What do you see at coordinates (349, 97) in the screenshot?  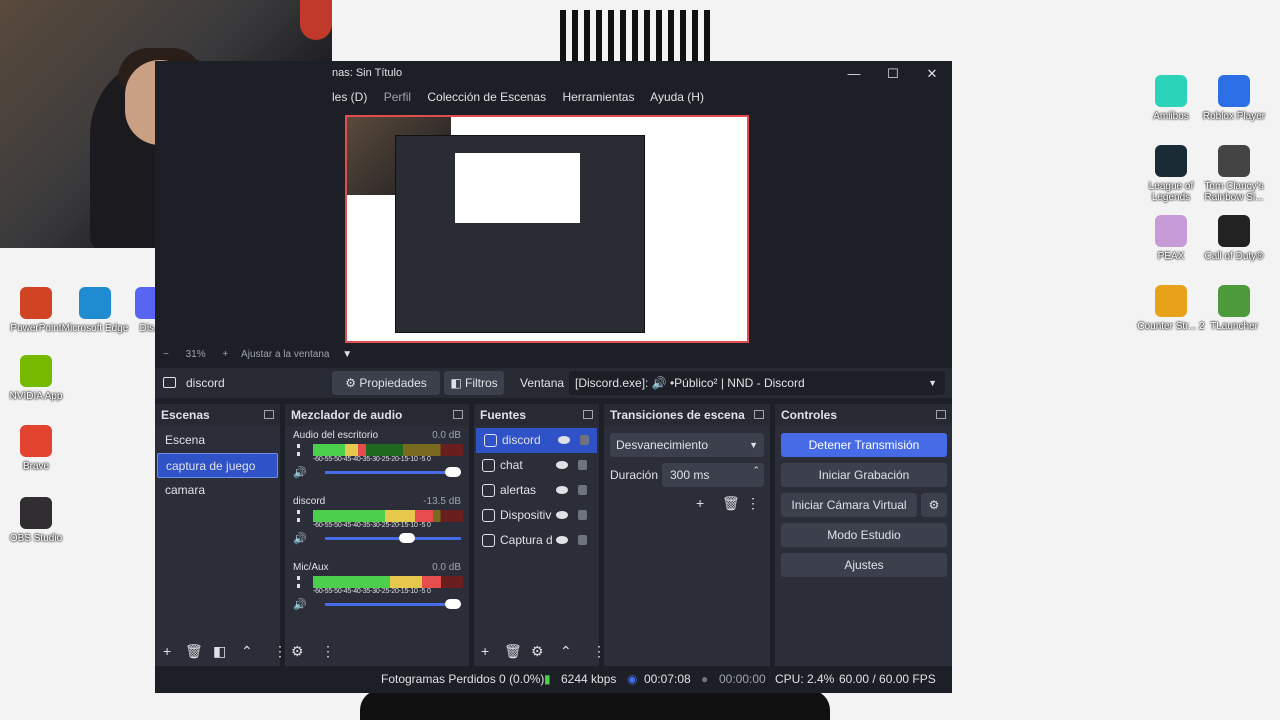 I see `menu-escenas: les (D)` at bounding box center [349, 97].